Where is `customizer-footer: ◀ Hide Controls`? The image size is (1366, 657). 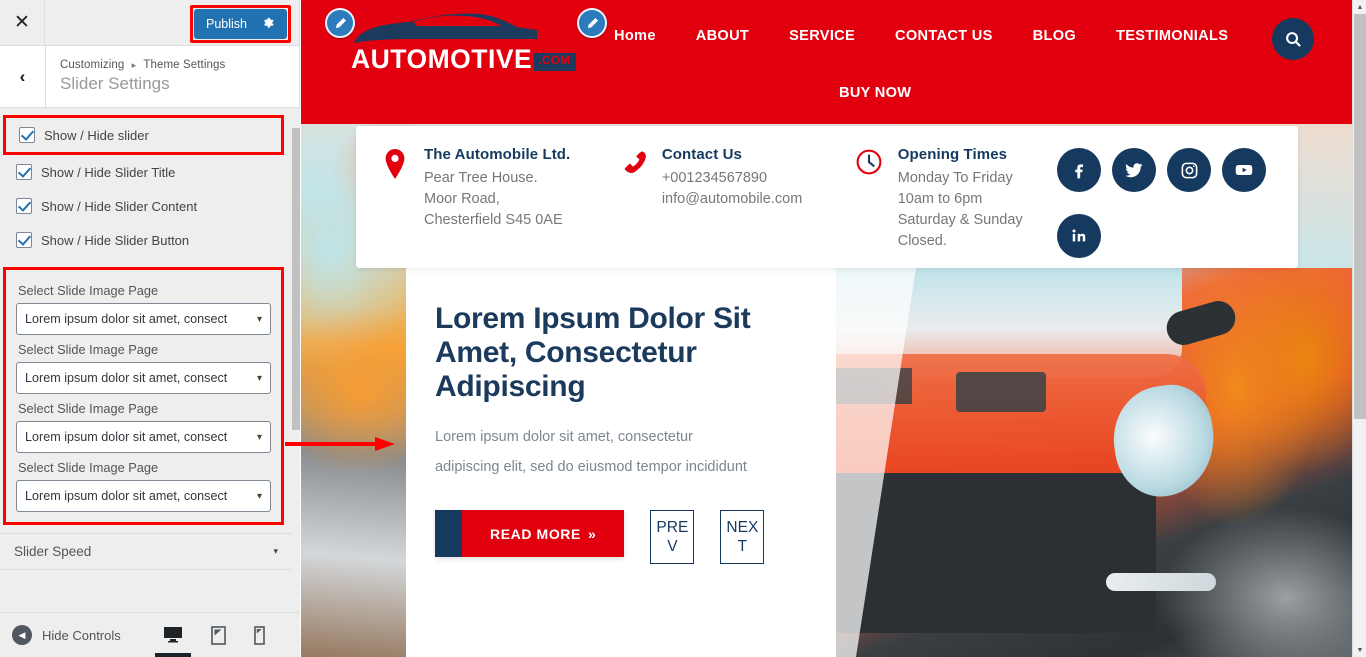 customizer-footer: ◀ Hide Controls is located at coordinates (150, 634).